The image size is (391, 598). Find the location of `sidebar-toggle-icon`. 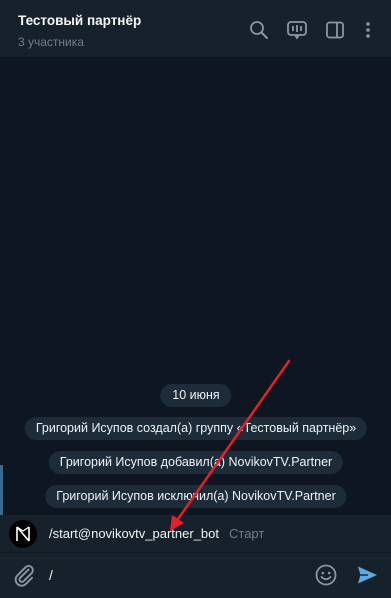

sidebar-toggle-icon is located at coordinates (335, 30).